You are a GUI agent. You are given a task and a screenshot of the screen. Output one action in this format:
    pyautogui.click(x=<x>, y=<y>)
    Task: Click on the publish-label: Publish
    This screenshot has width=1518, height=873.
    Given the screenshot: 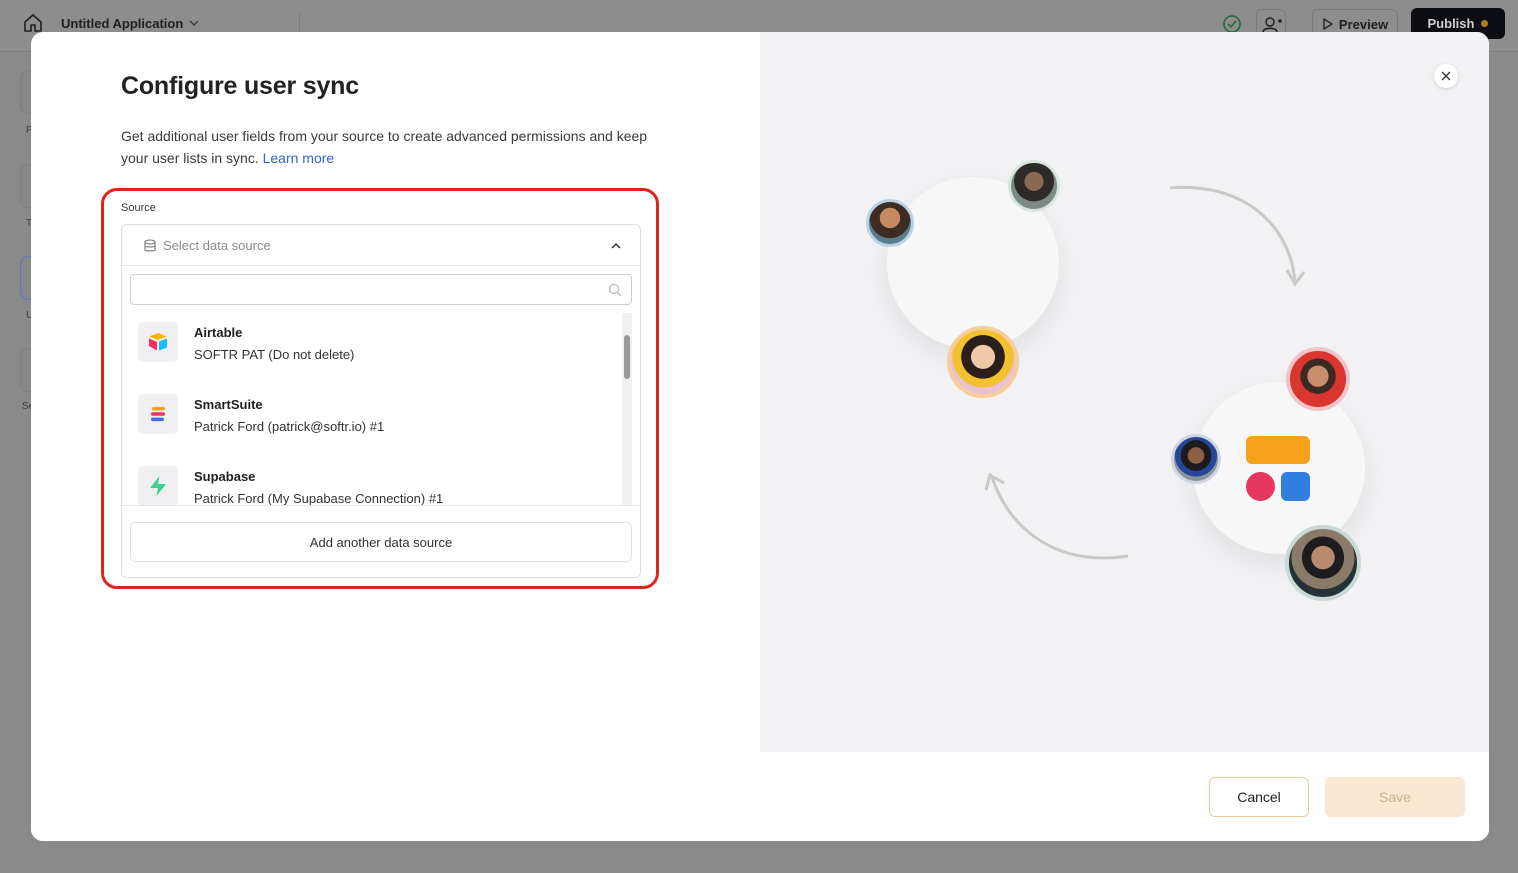 What is the action you would take?
    pyautogui.click(x=1451, y=23)
    